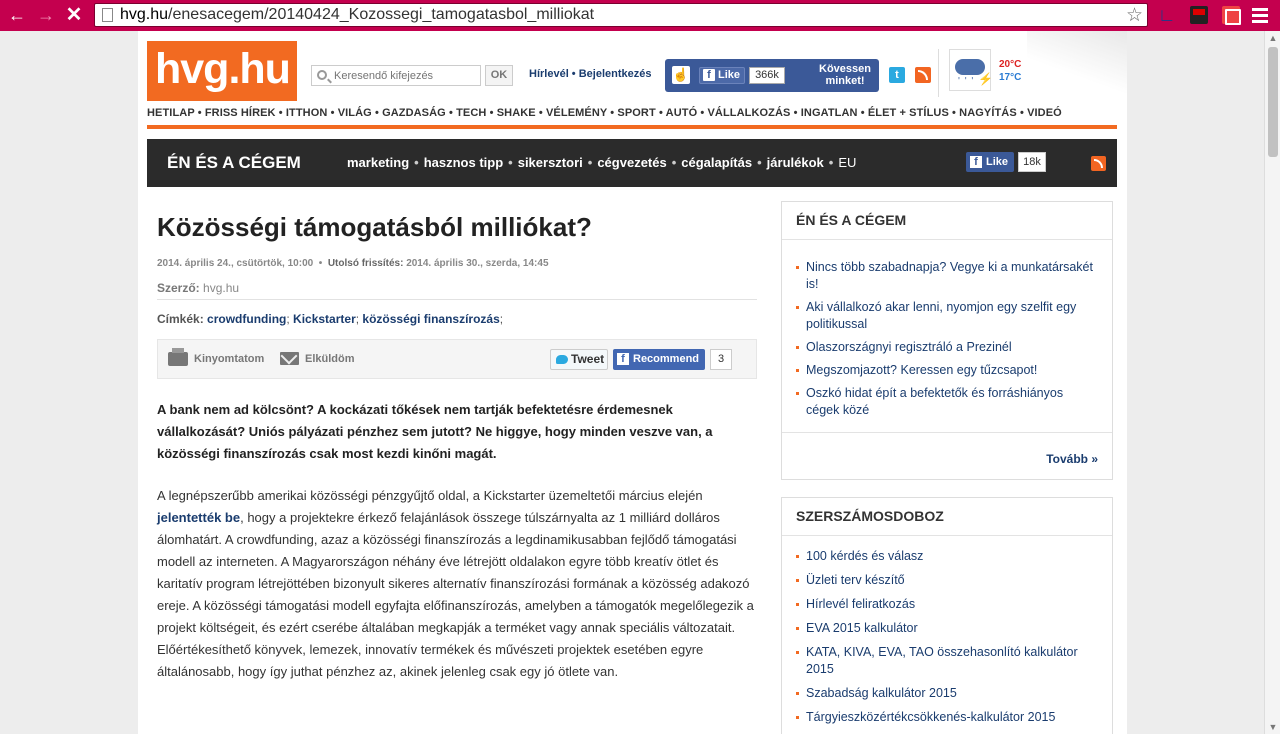 The height and width of the screenshot is (734, 1280). Describe the element at coordinates (722, 75) in the screenshot. I see `facebook-like-button: Like` at that location.